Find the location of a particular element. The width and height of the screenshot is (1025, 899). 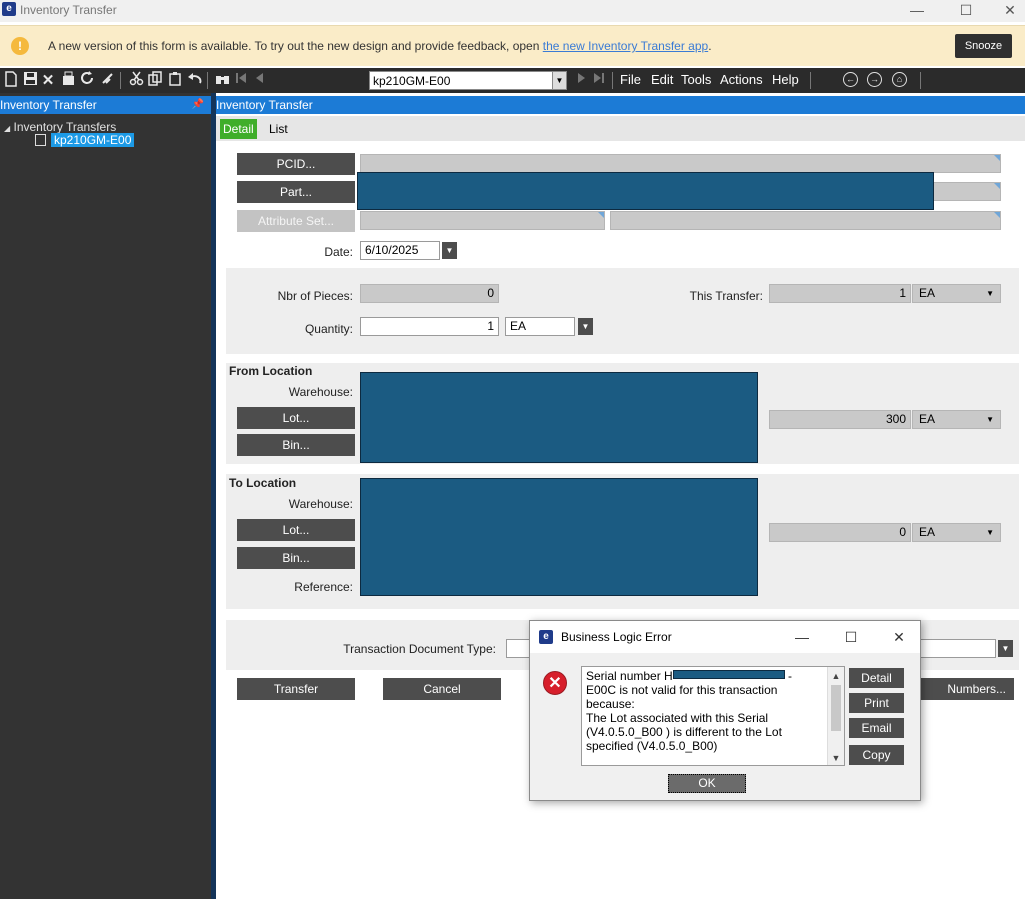

record-combo: kp210GM-E00 ▼ is located at coordinates (468, 80).